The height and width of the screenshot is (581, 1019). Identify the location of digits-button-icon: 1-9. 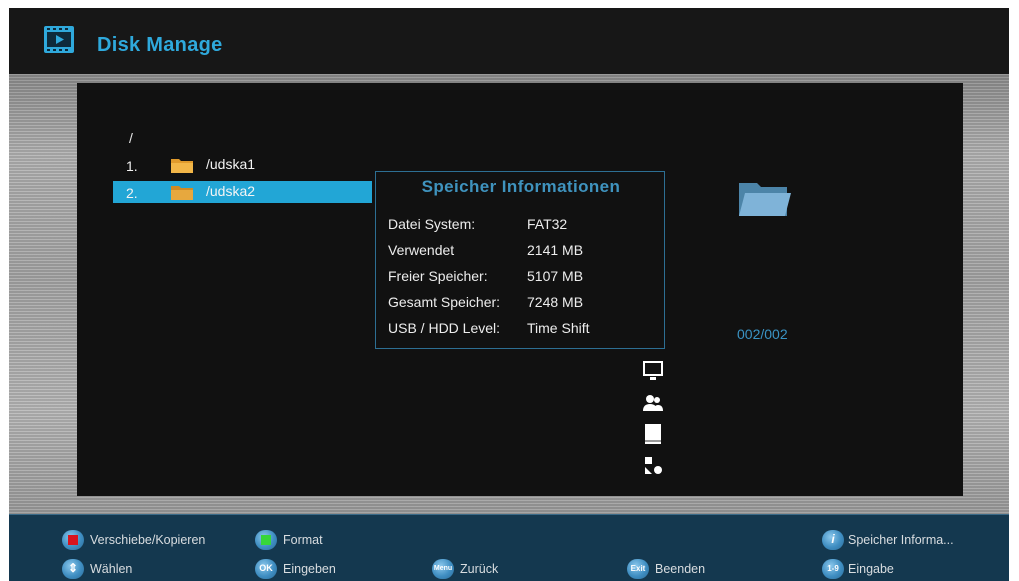
(833, 569).